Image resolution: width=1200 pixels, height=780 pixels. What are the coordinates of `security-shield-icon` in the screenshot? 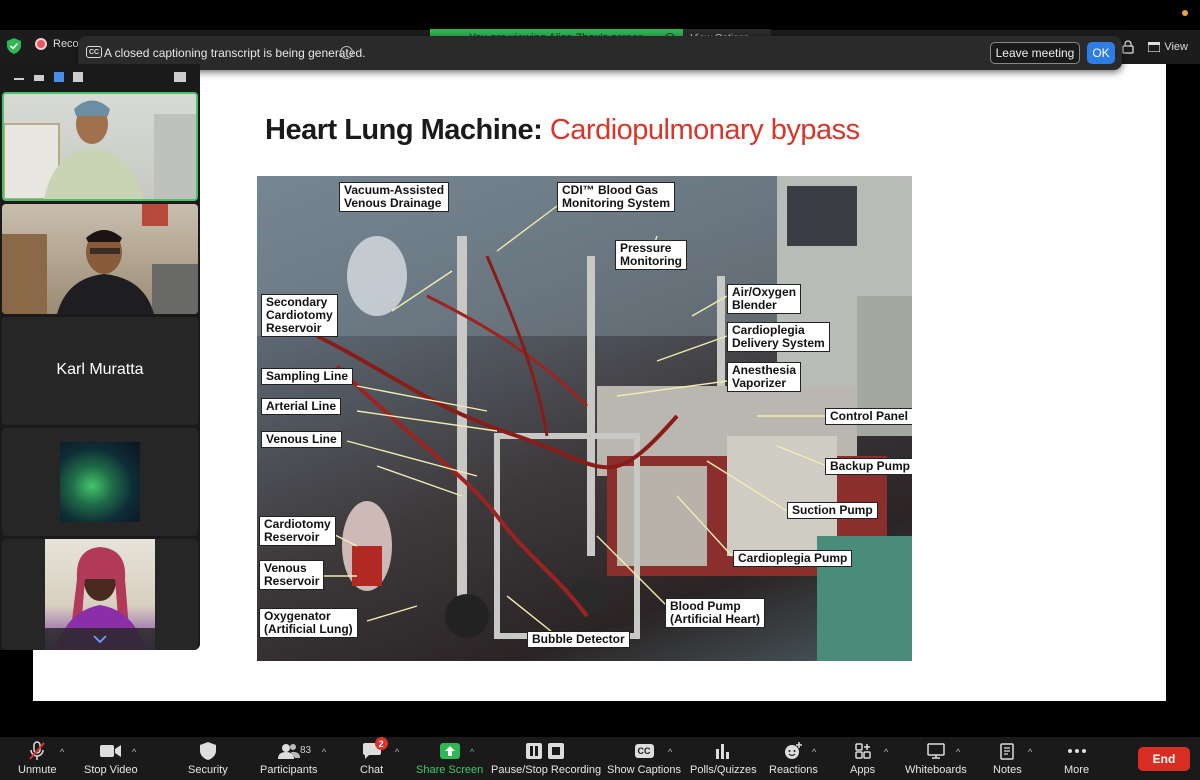 It's located at (14, 46).